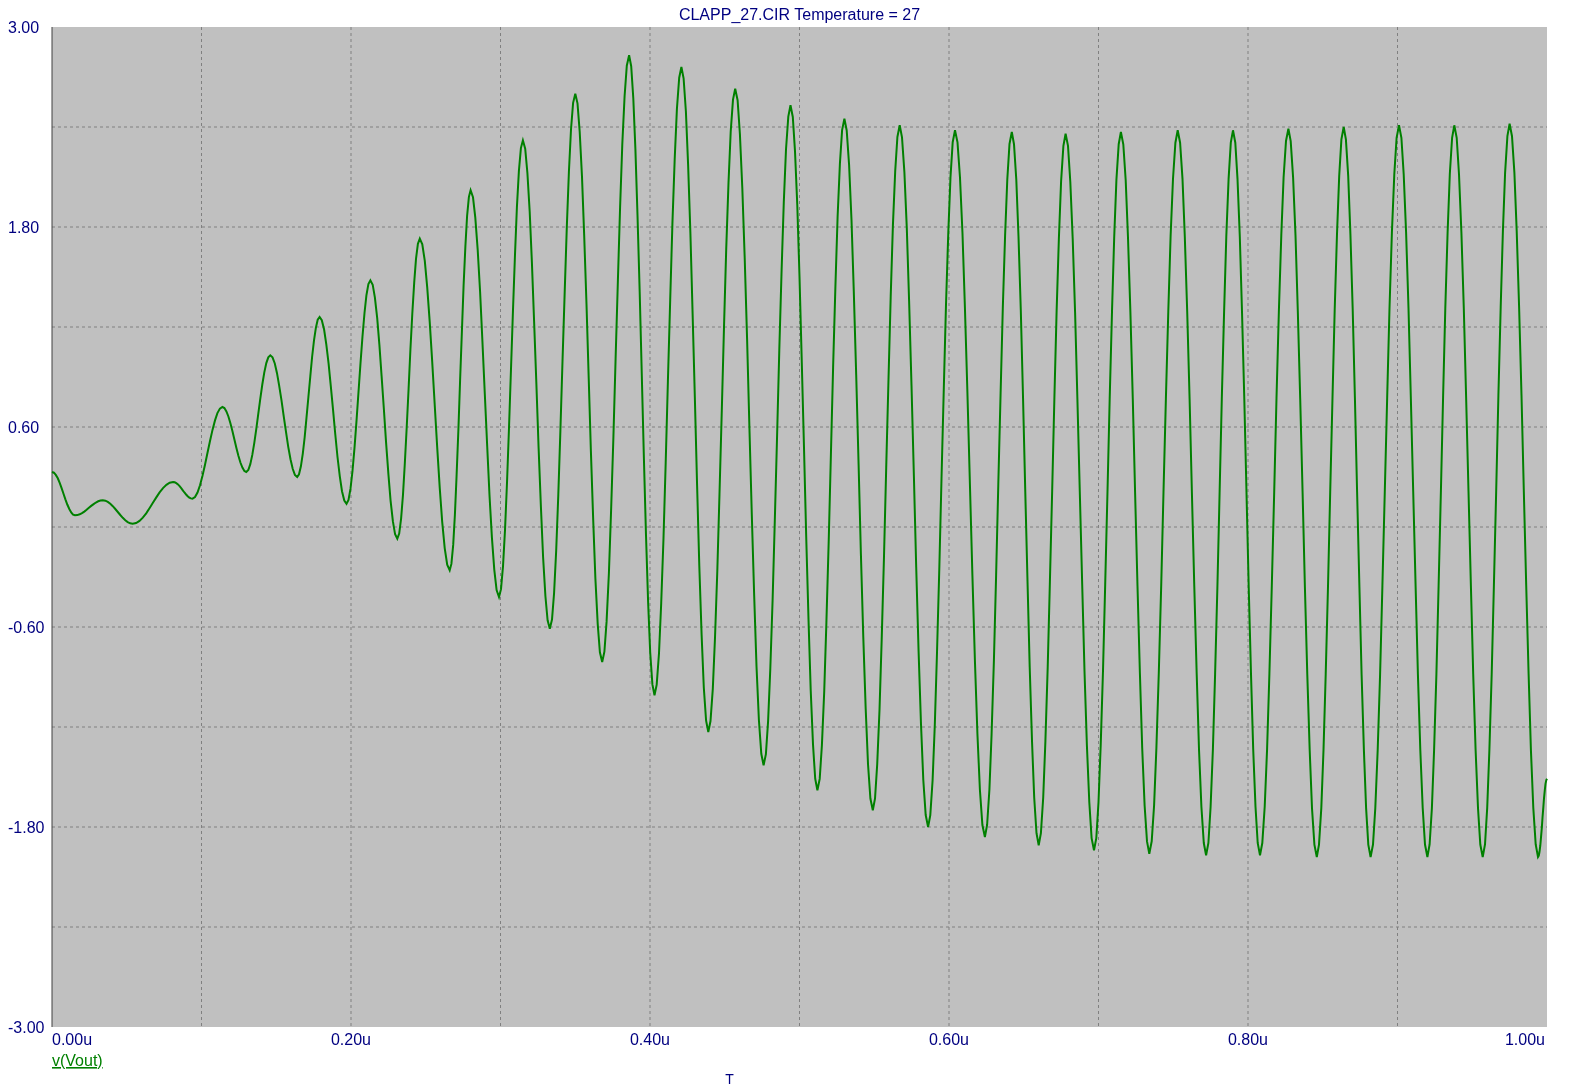 The image size is (1572, 1086). Describe the element at coordinates (351, 1039) in the screenshot. I see `axis-tick-label: 0.20u` at that location.